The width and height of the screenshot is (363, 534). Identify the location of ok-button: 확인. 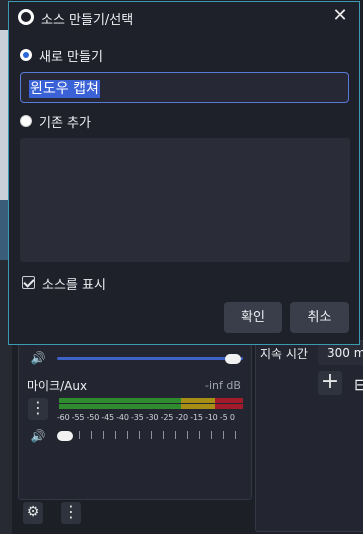
(253, 317).